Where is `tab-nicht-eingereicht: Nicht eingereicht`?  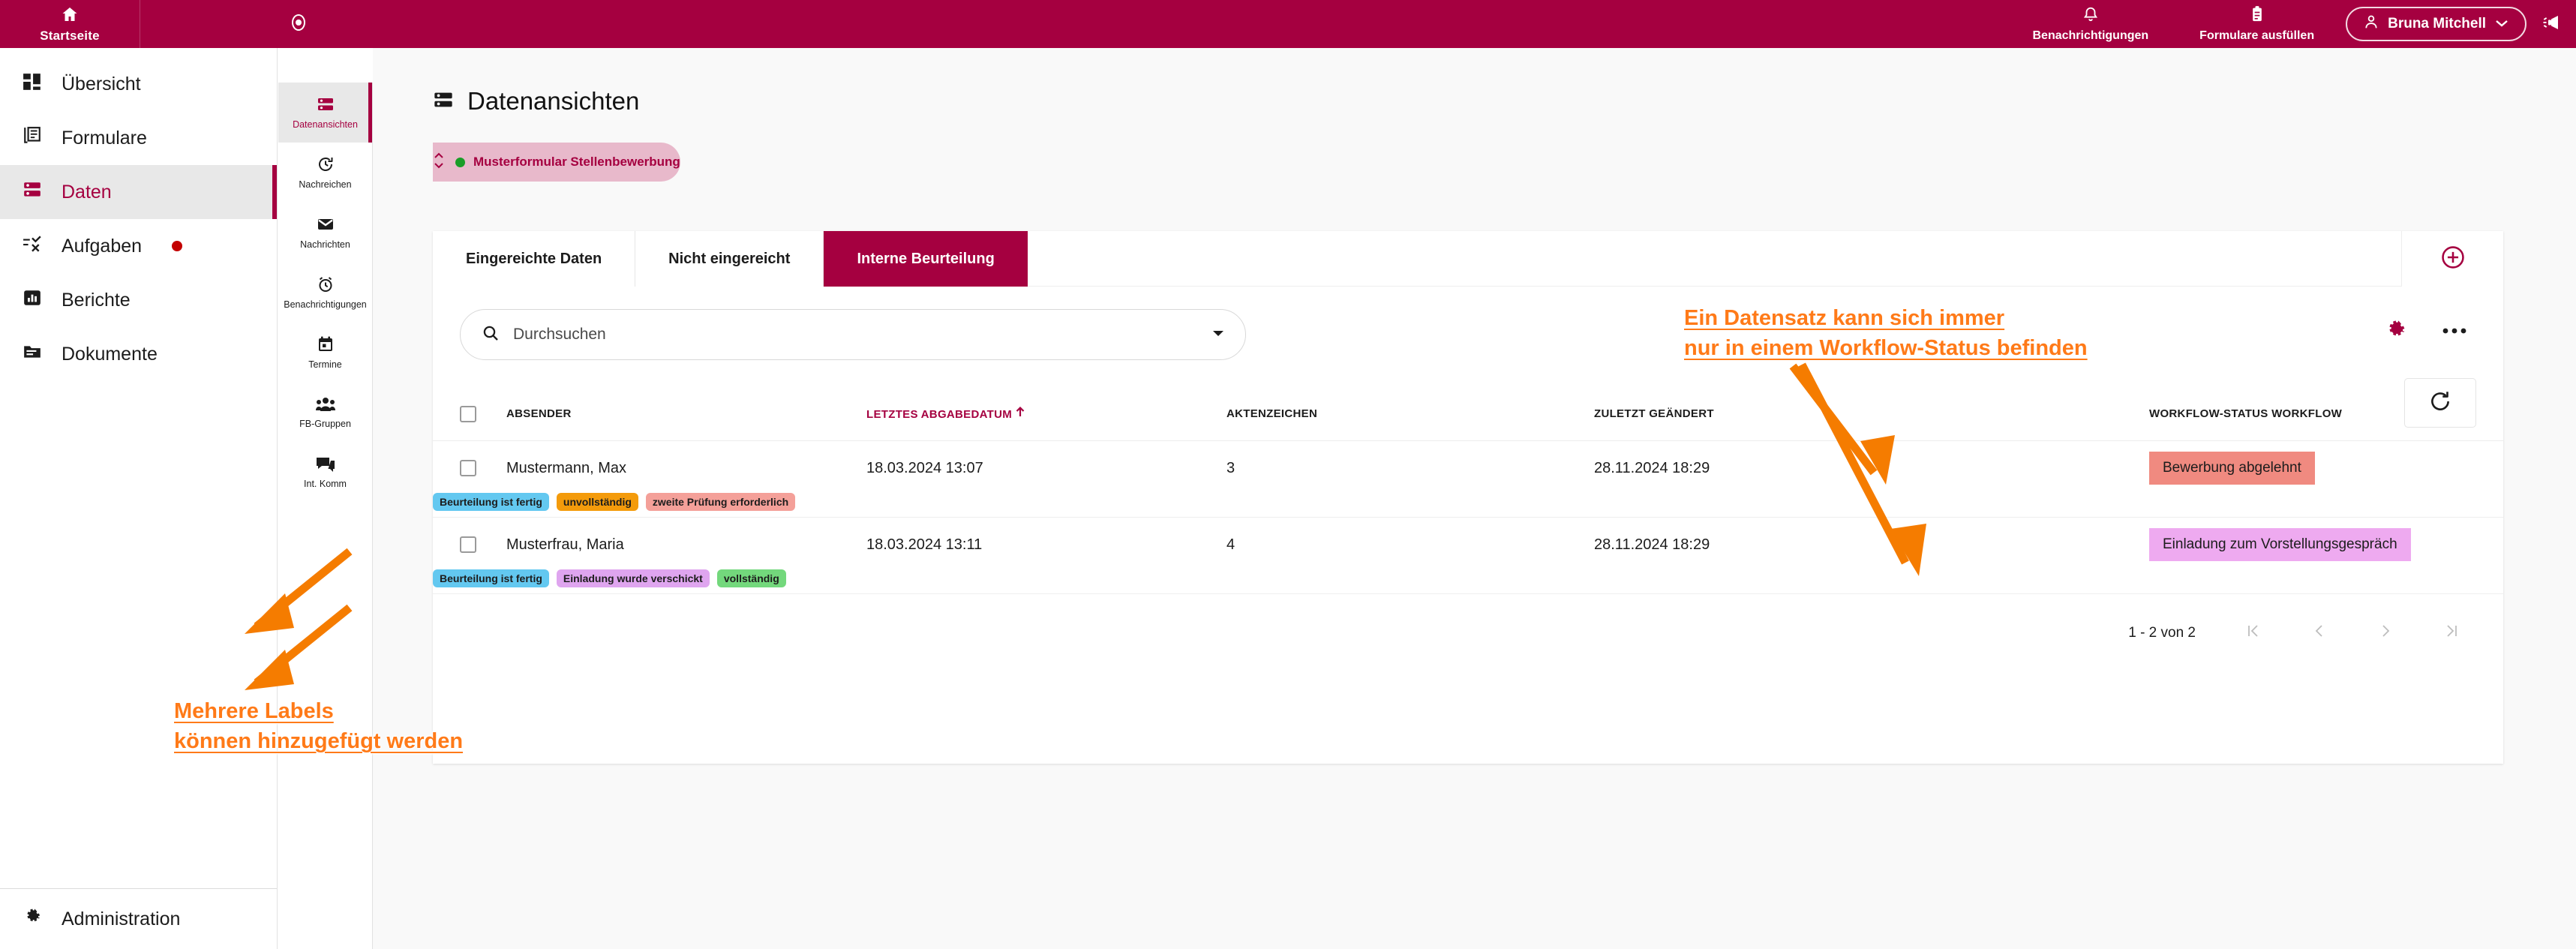 tab-nicht-eingereicht: Nicht eingereicht is located at coordinates (729, 259).